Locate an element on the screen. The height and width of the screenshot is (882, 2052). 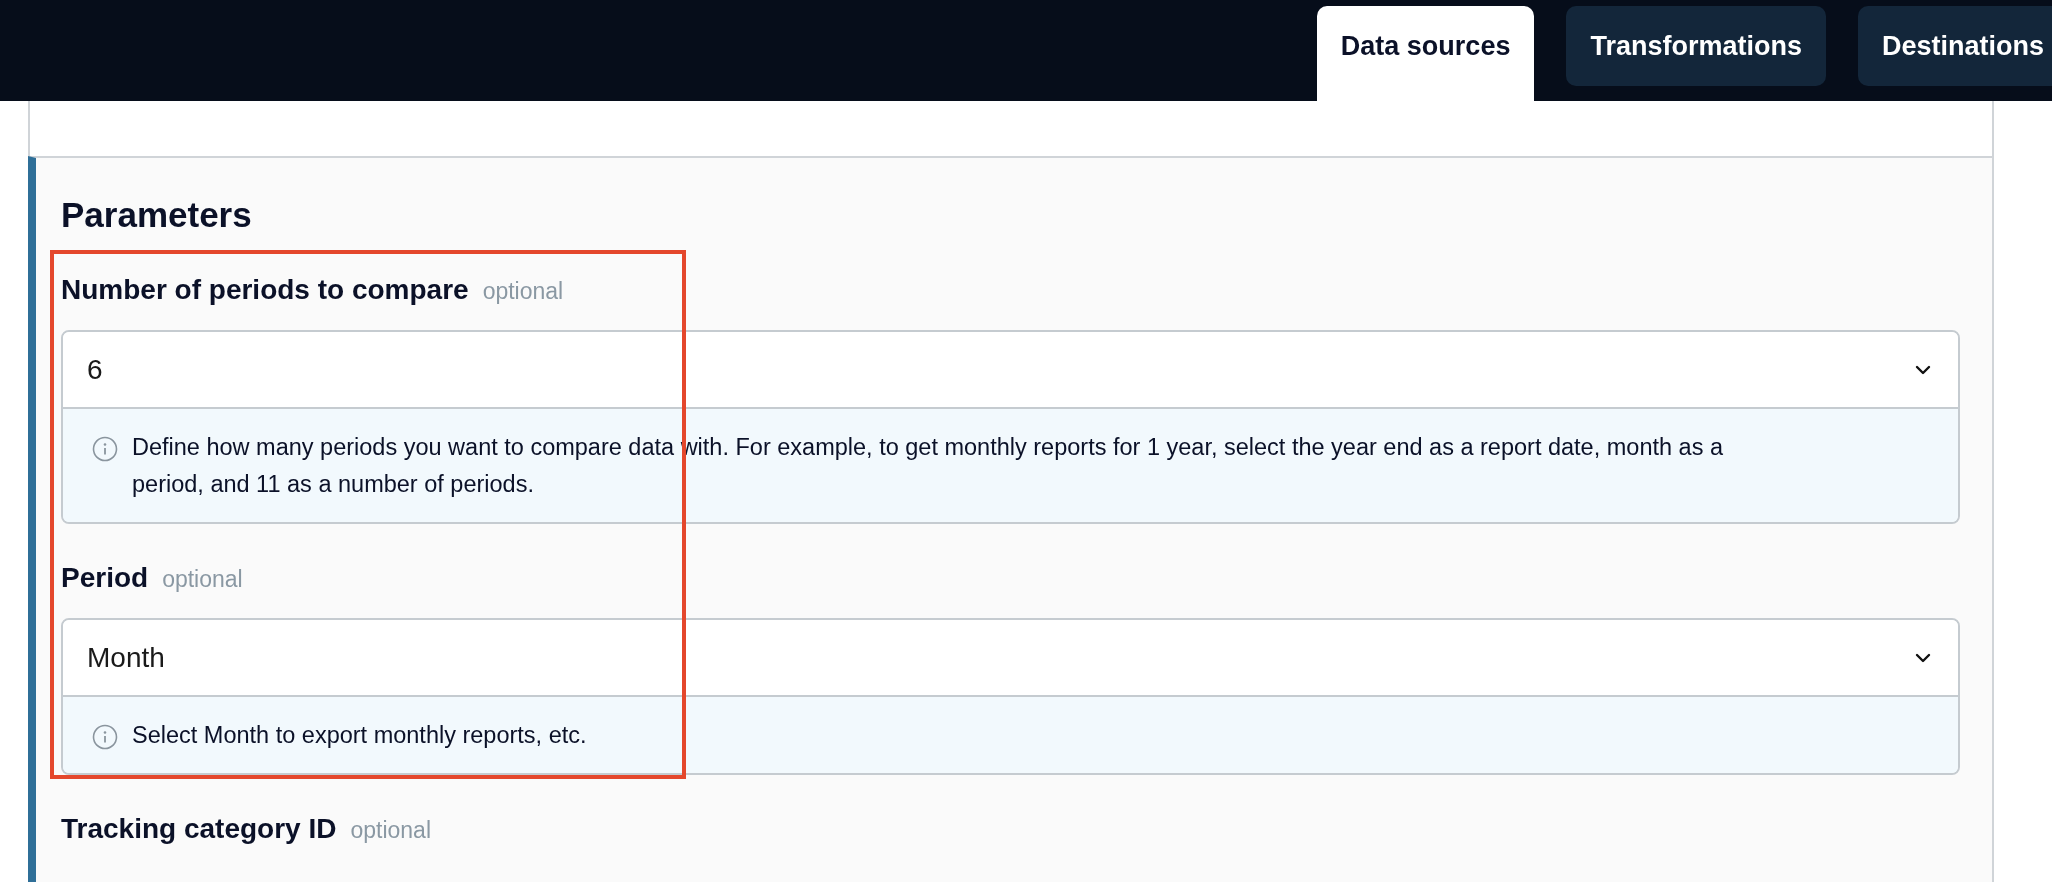
field-label: Period is located at coordinates (105, 578).